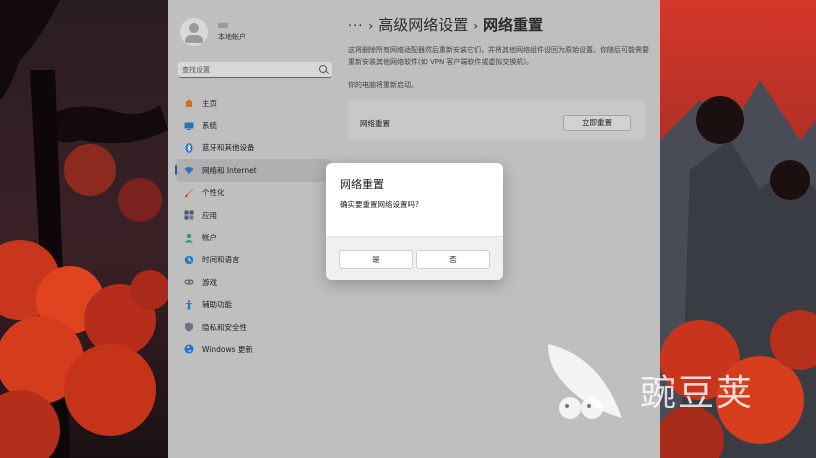 Image resolution: width=816 pixels, height=458 pixels. I want to click on sidebar-item-label: 游戏, so click(209, 282).